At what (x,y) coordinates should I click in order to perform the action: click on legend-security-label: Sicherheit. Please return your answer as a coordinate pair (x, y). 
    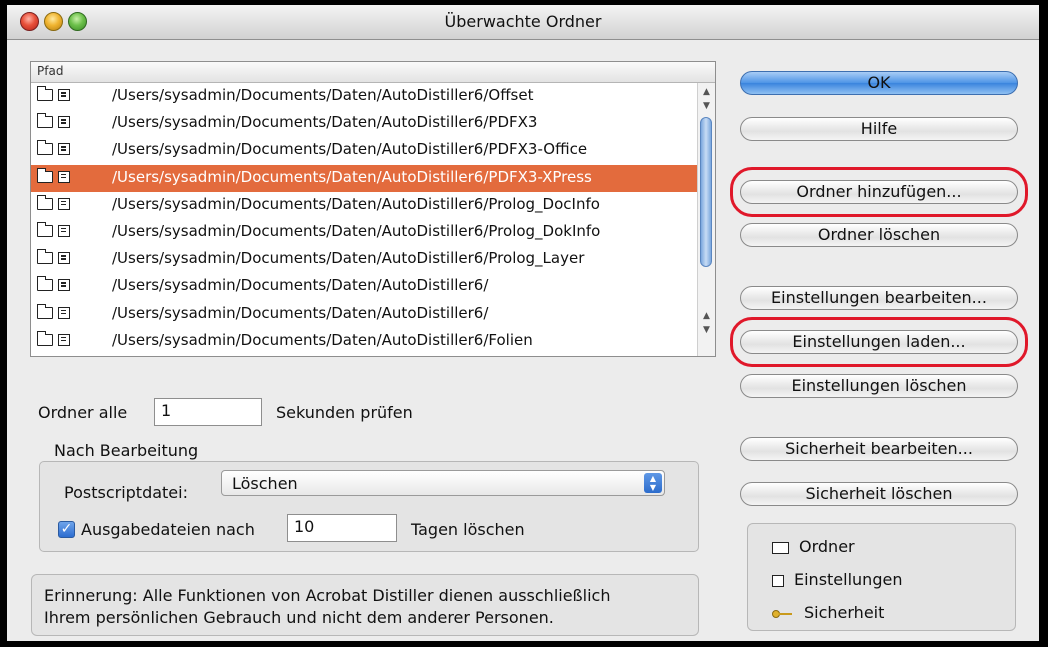
    Looking at the image, I should click on (844, 612).